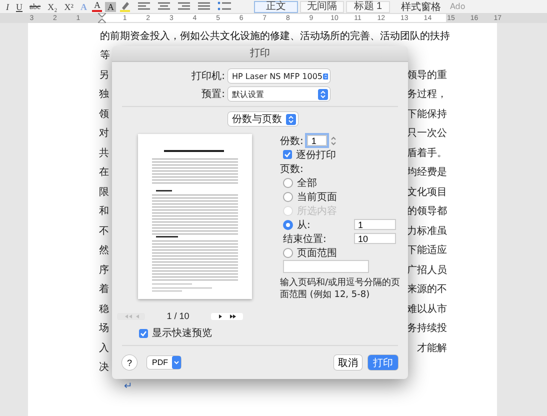 The height and width of the screenshot is (416, 547). I want to click on section-popup: 份数与页数, so click(263, 119).